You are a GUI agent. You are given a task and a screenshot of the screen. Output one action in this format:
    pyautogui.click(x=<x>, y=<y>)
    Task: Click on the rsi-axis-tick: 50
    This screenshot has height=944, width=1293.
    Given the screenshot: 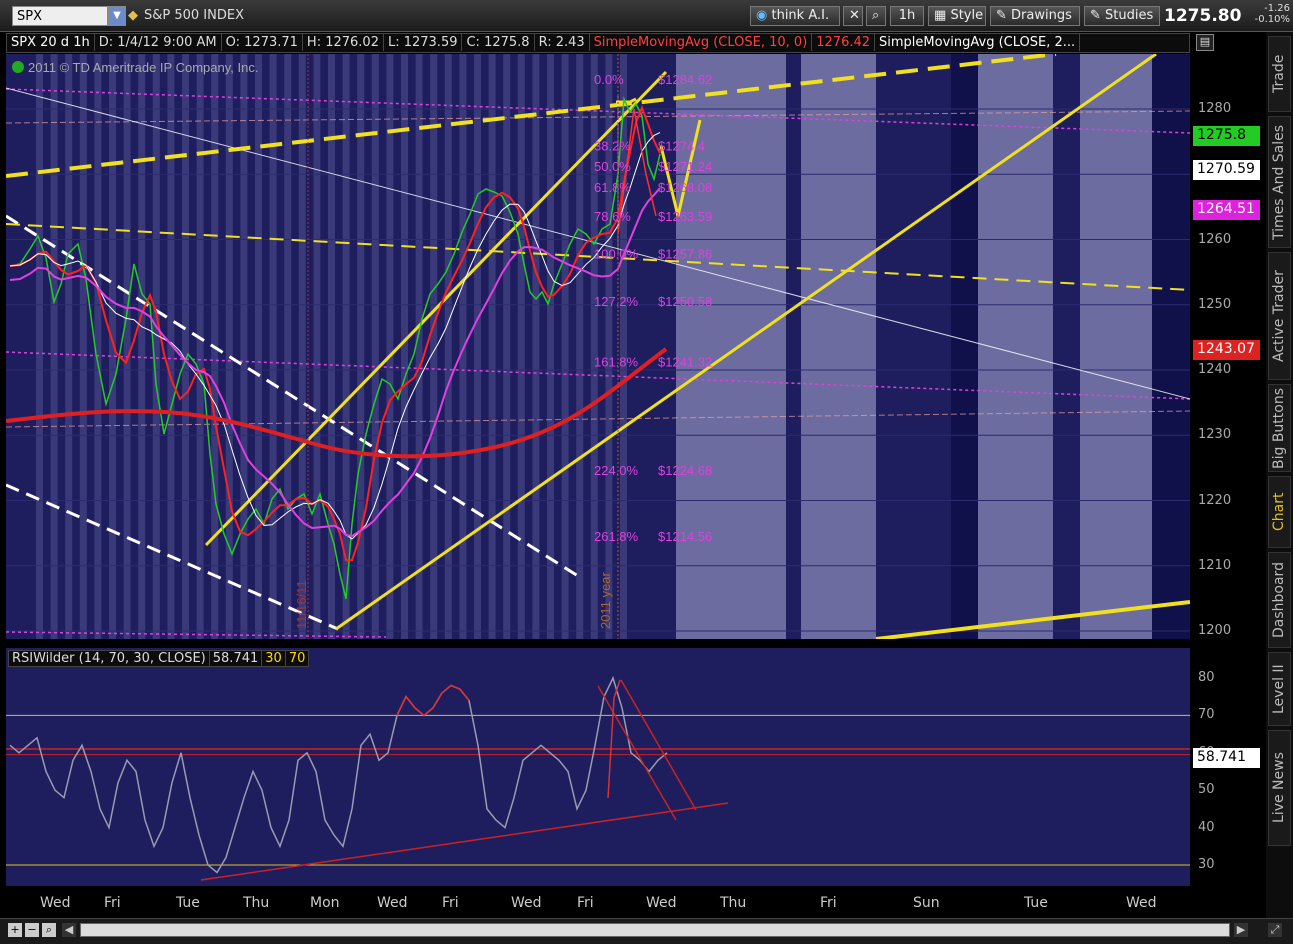 What is the action you would take?
    pyautogui.click(x=1206, y=790)
    